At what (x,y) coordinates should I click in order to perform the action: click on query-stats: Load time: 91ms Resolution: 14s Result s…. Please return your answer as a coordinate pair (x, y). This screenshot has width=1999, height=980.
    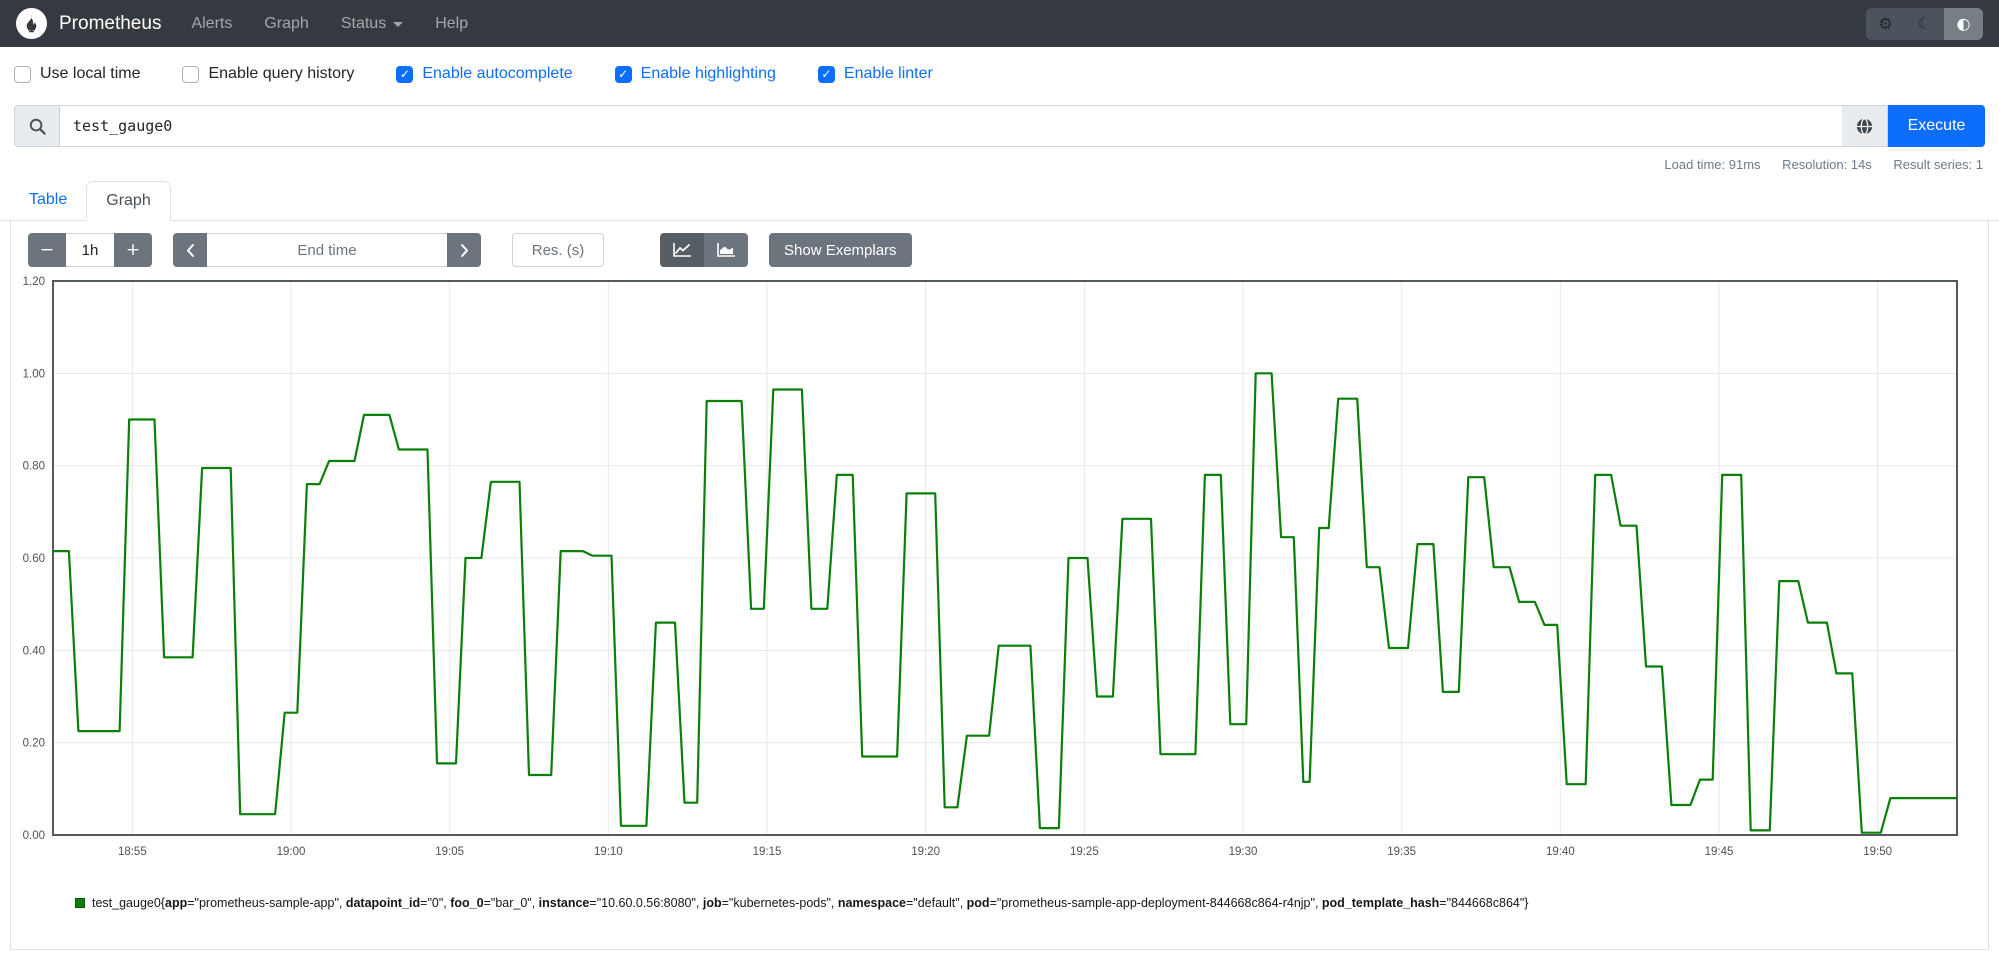
    Looking at the image, I should click on (991, 164).